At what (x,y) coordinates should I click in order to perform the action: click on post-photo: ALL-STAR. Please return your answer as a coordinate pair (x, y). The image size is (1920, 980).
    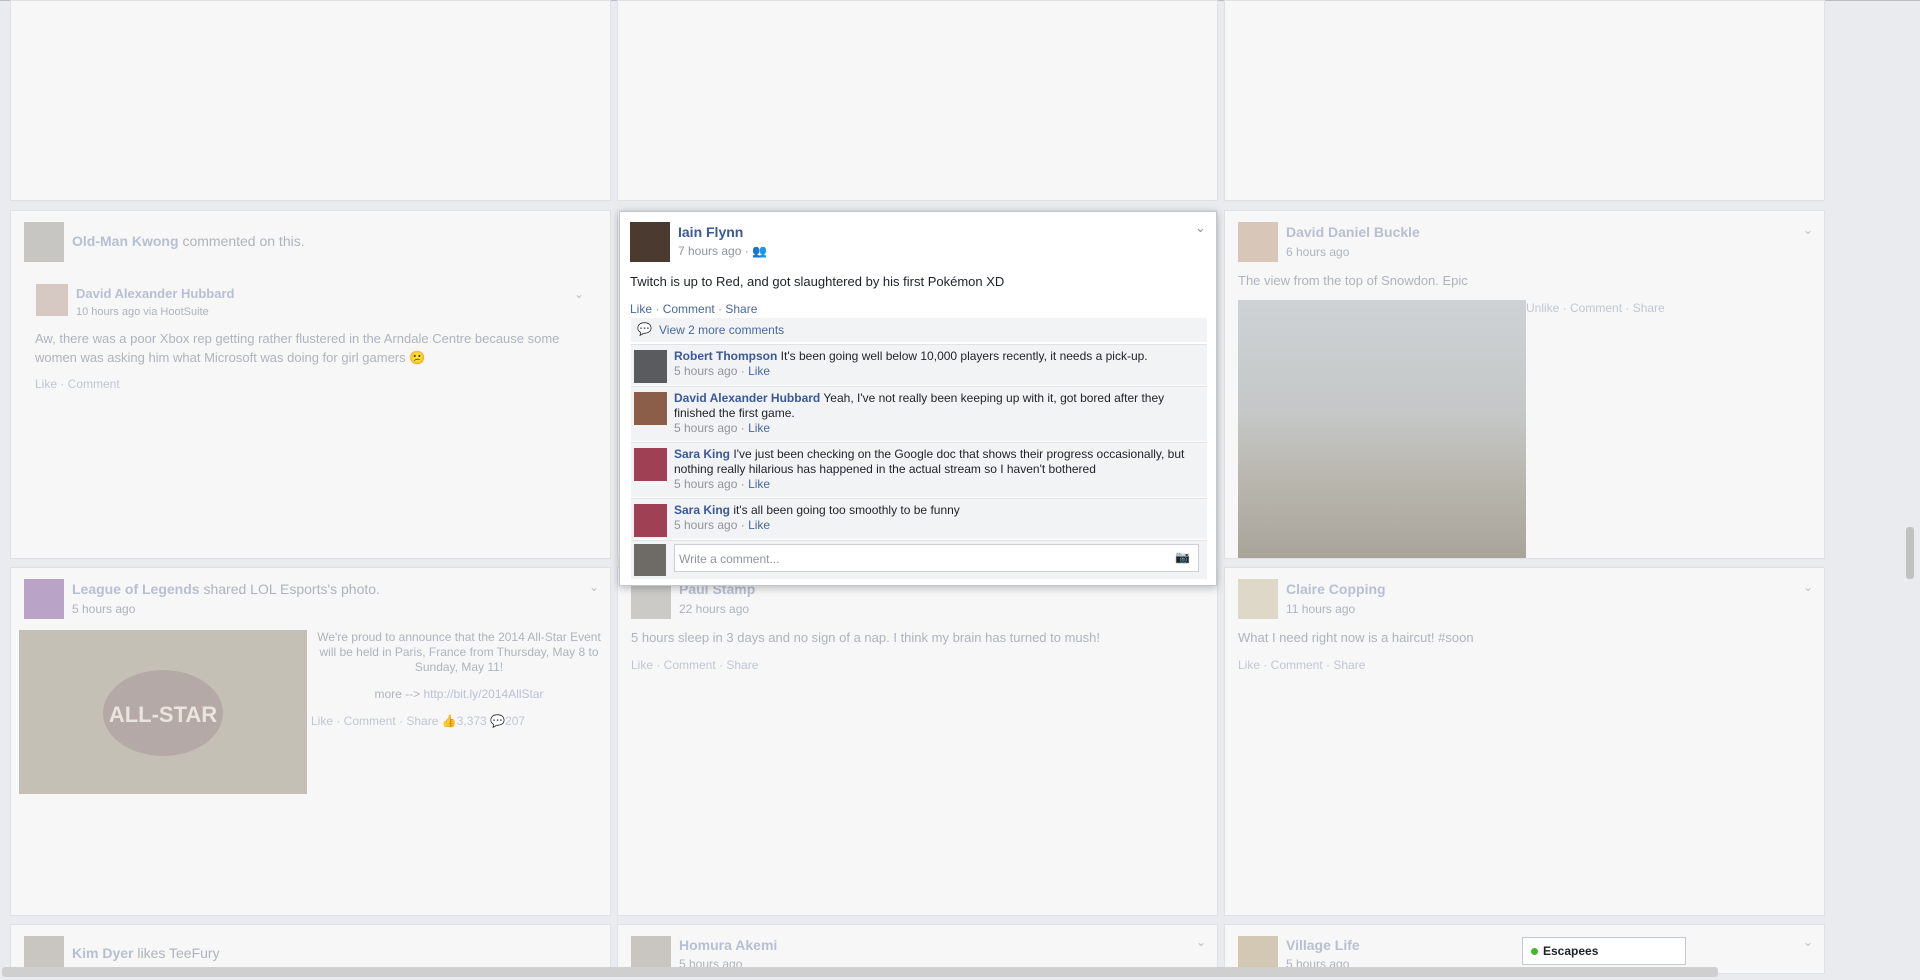
    Looking at the image, I should click on (163, 712).